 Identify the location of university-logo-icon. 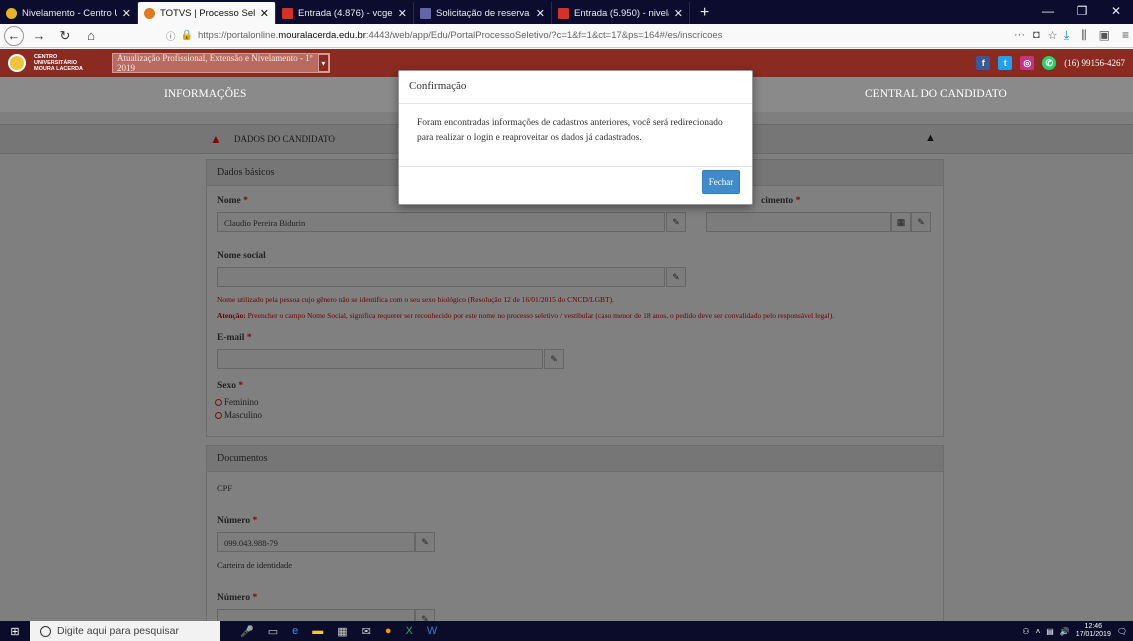
(17, 63).